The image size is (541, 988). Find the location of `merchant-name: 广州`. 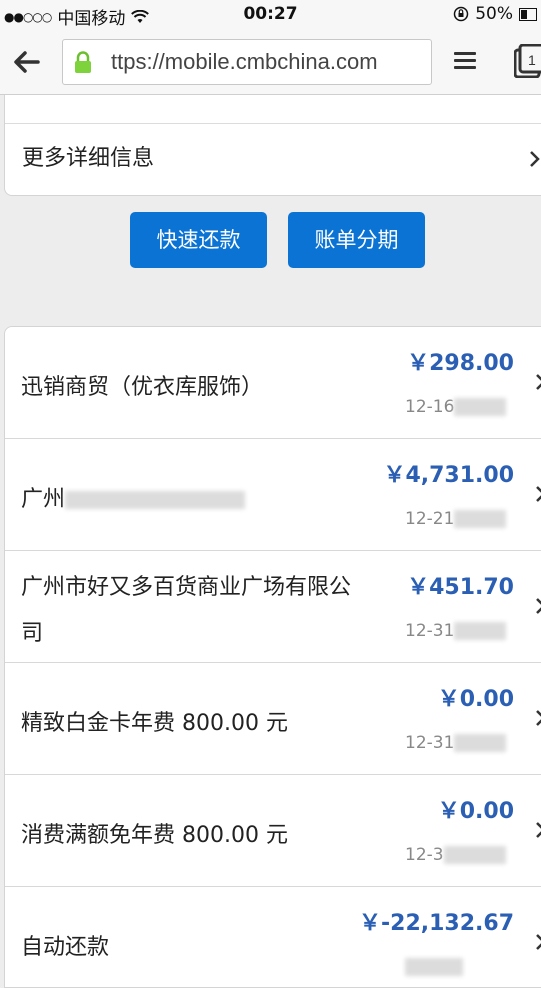

merchant-name: 广州 is located at coordinates (198, 500).